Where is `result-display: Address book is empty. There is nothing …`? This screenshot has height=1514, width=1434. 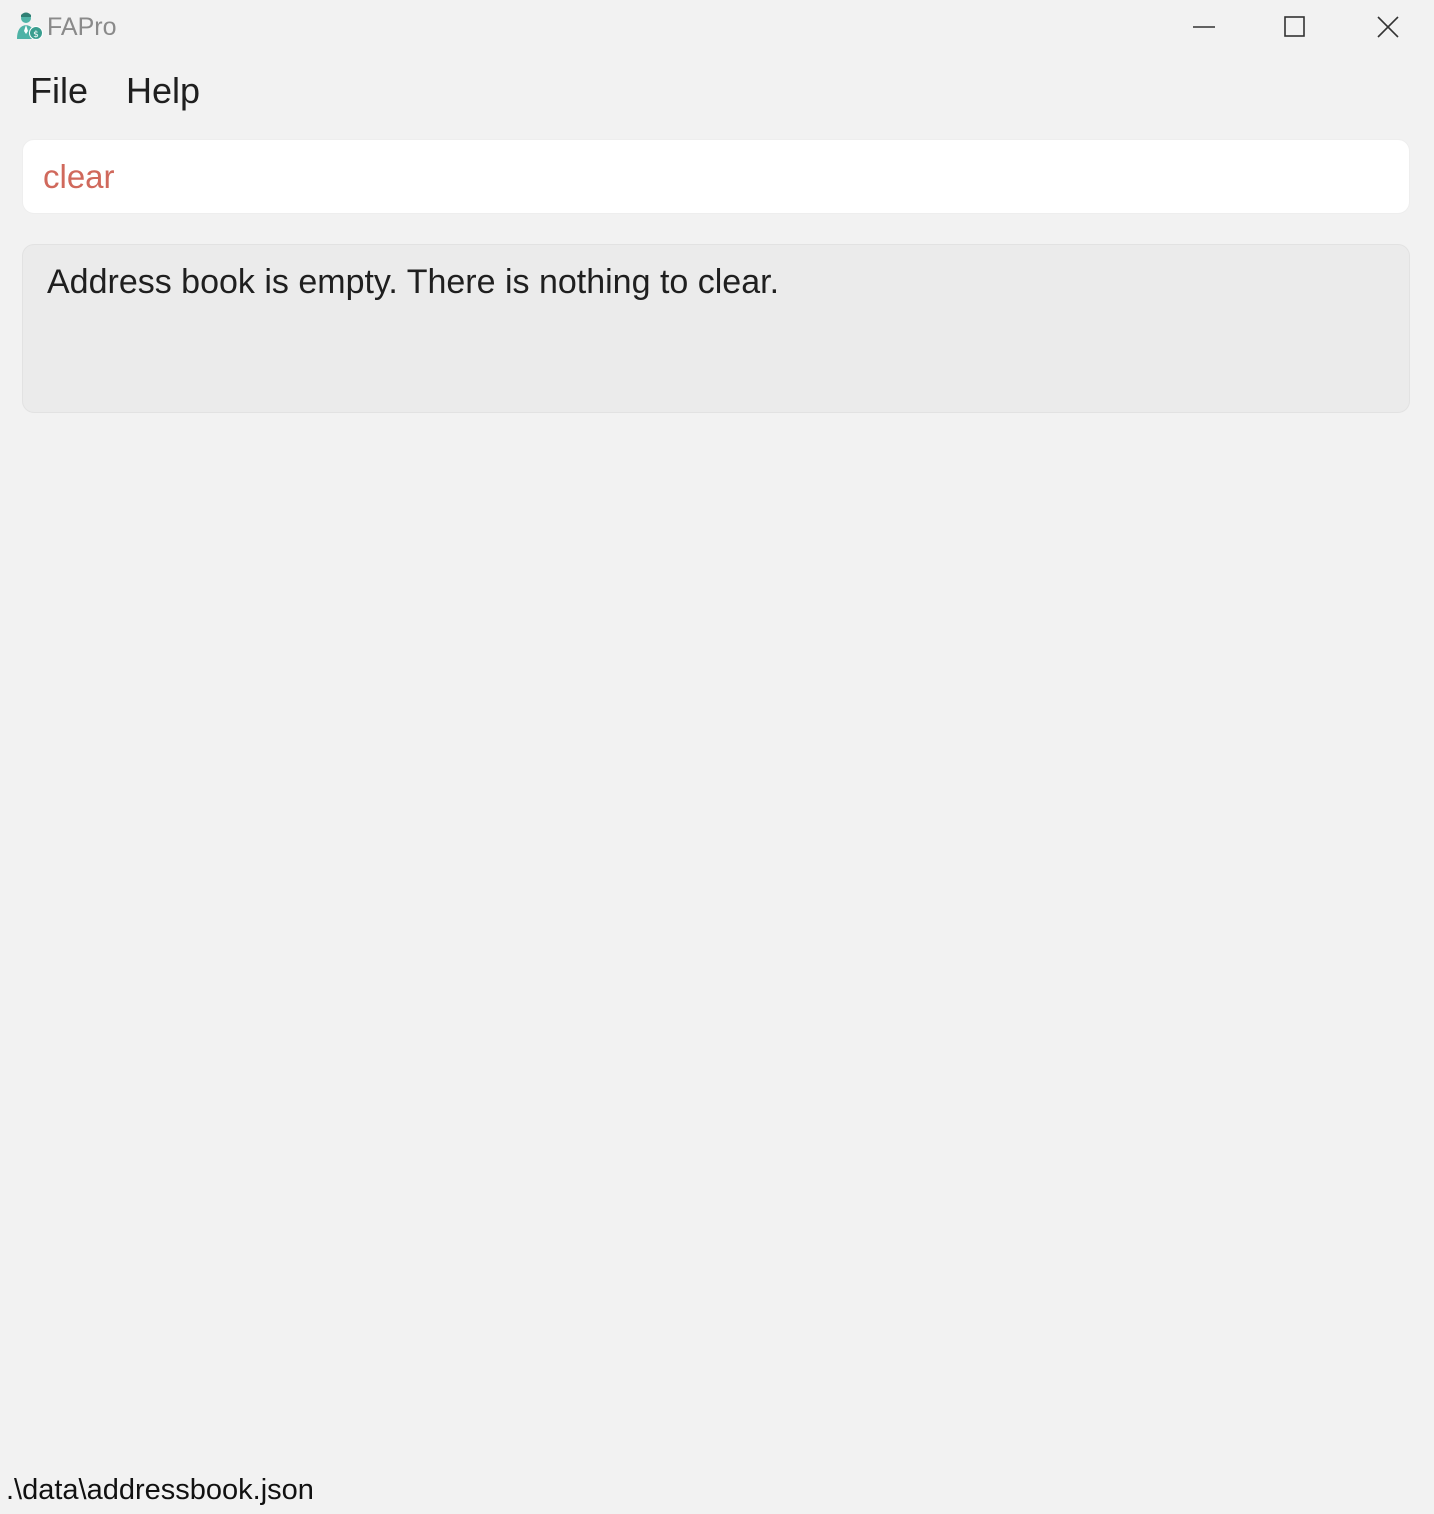
result-display: Address book is empty. There is nothing … is located at coordinates (716, 328).